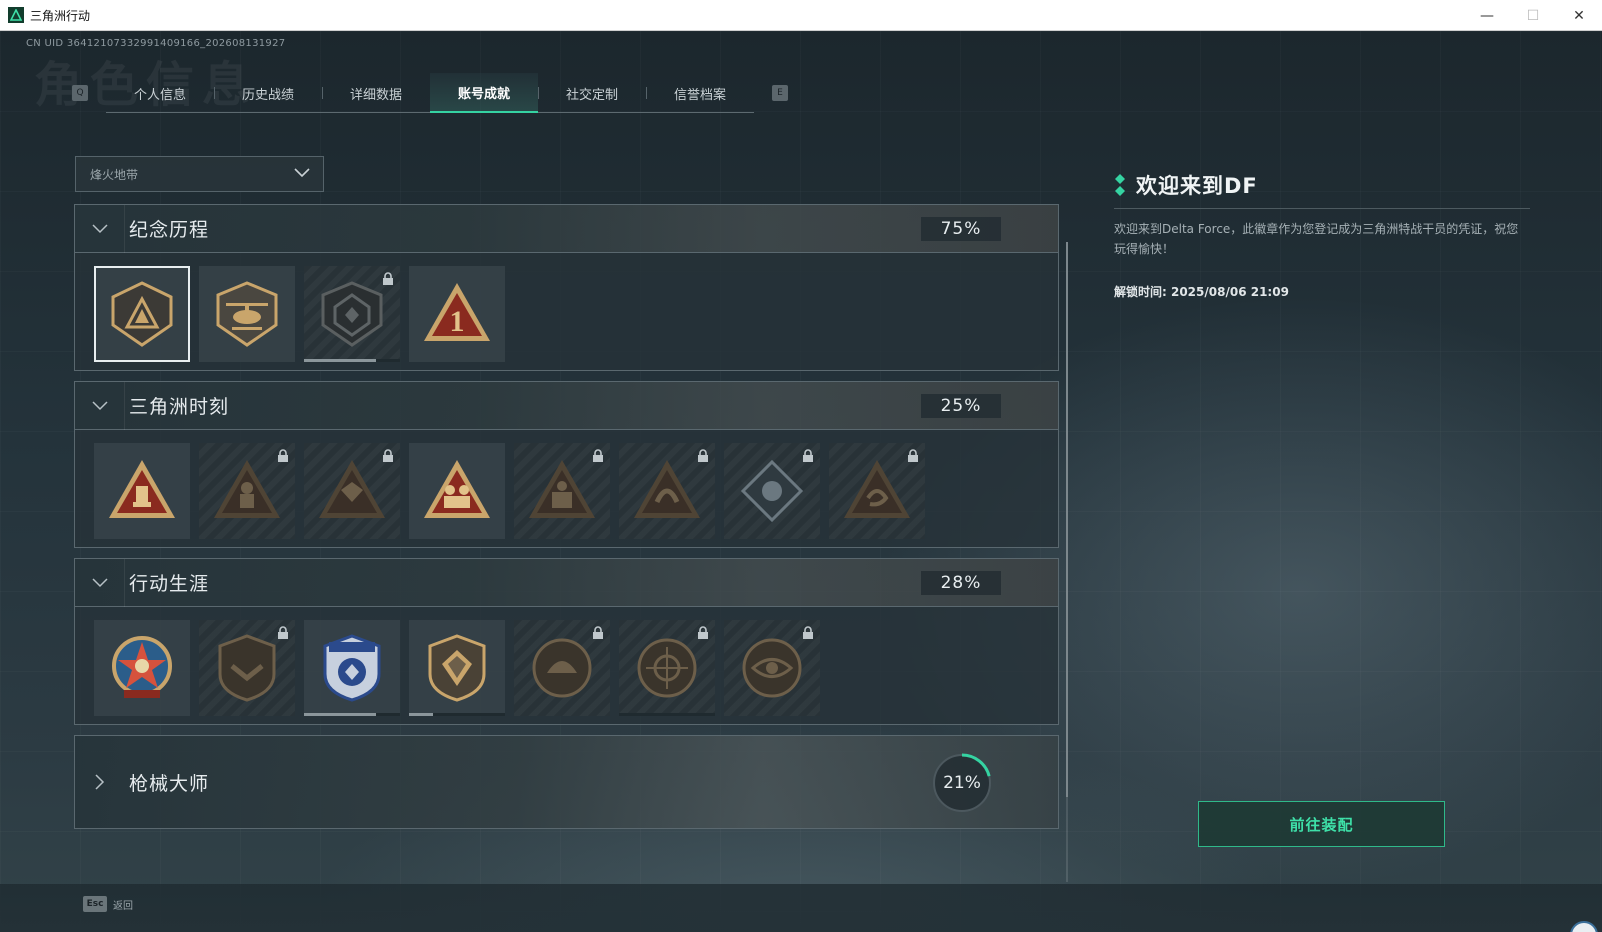 Image resolution: width=1602 pixels, height=932 pixels. What do you see at coordinates (1120, 185) in the screenshot?
I see `diamond-icon` at bounding box center [1120, 185].